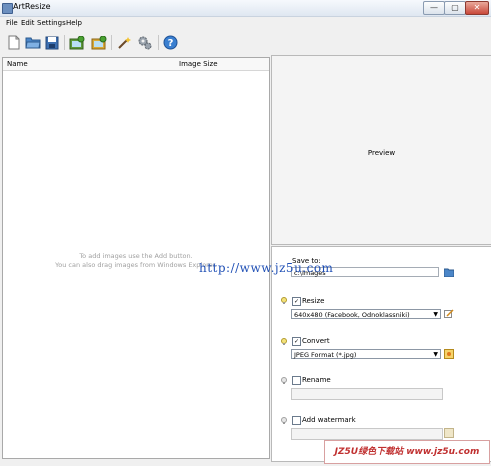  I want to click on edit-pencil-icon, so click(449, 313).